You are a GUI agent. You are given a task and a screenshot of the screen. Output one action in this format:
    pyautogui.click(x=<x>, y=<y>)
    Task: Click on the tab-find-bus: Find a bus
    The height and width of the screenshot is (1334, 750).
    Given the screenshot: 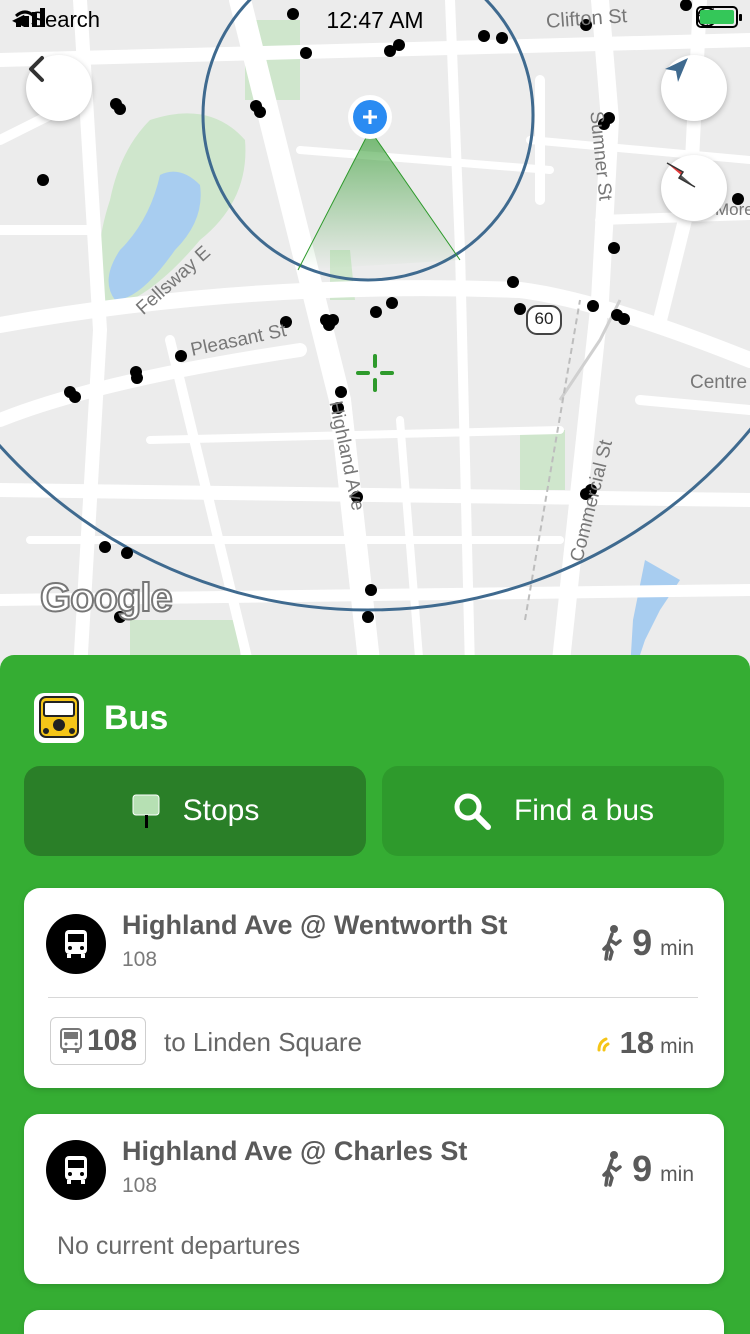 What is the action you would take?
    pyautogui.click(x=553, y=811)
    